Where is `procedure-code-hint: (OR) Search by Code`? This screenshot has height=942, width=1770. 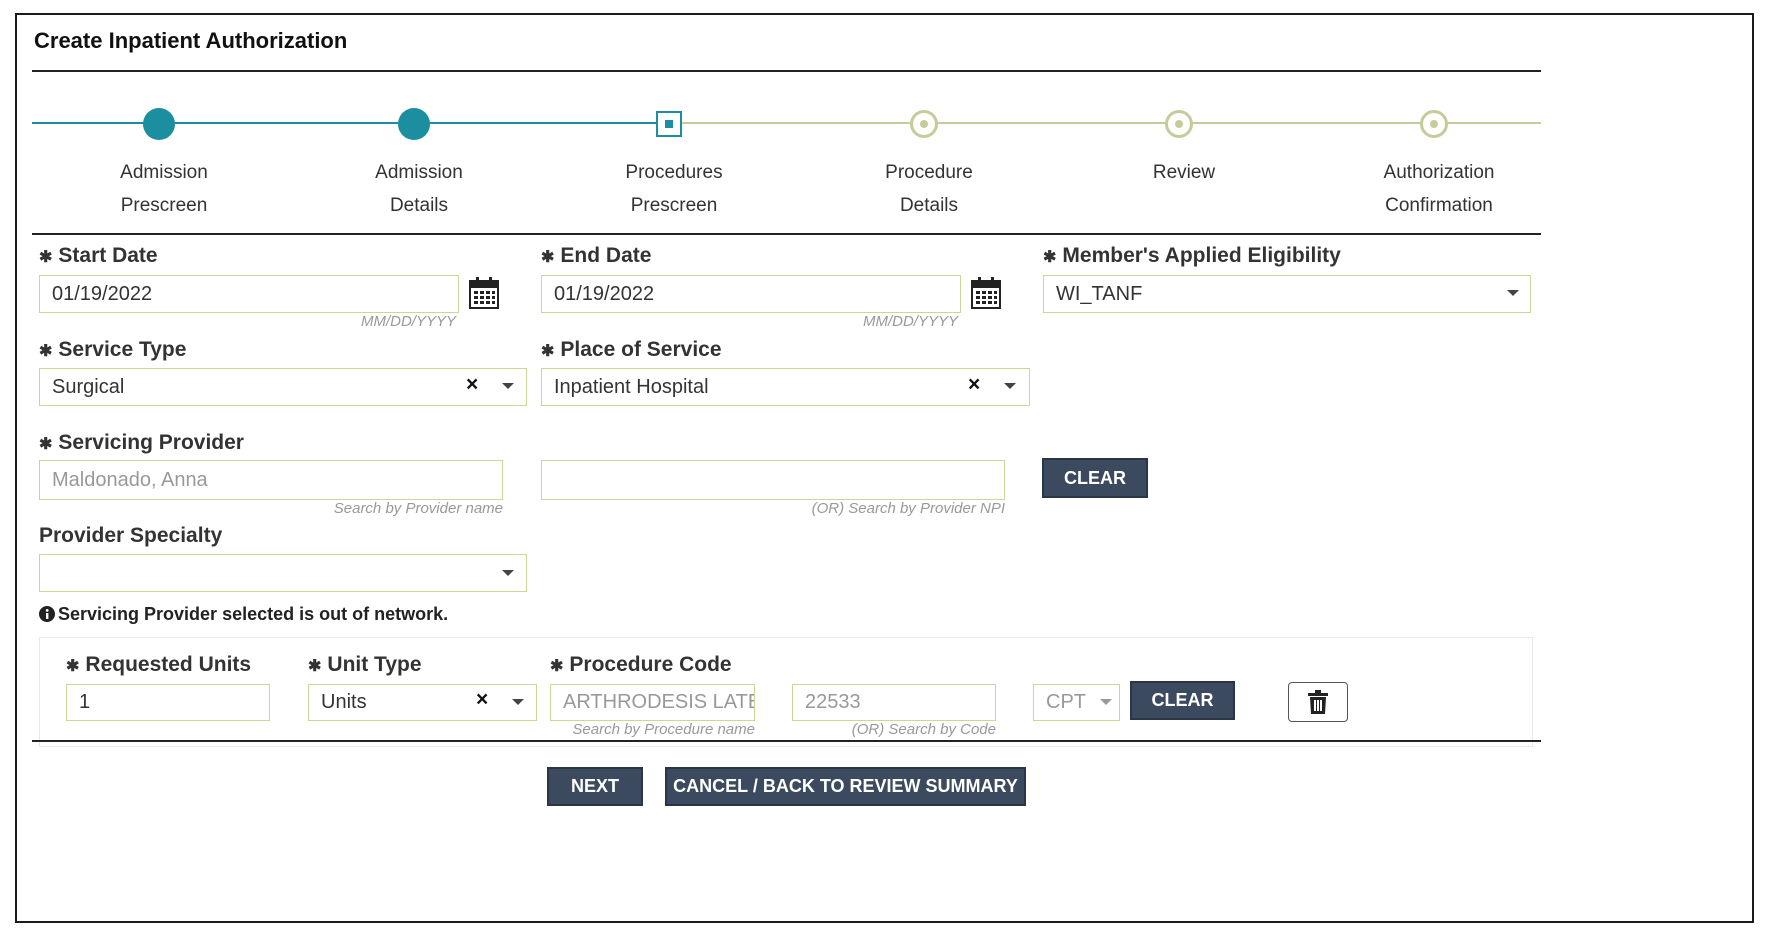
procedure-code-hint: (OR) Search by Code is located at coordinates (923, 729).